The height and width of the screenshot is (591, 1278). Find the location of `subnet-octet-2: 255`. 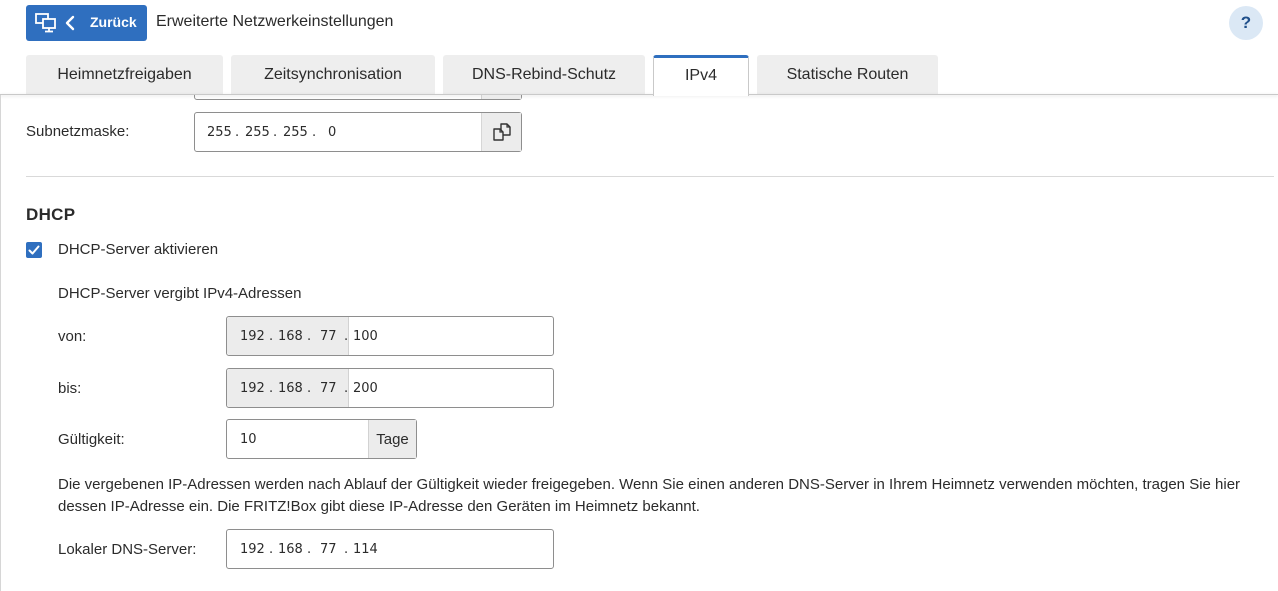

subnet-octet-2: 255 is located at coordinates (257, 132).